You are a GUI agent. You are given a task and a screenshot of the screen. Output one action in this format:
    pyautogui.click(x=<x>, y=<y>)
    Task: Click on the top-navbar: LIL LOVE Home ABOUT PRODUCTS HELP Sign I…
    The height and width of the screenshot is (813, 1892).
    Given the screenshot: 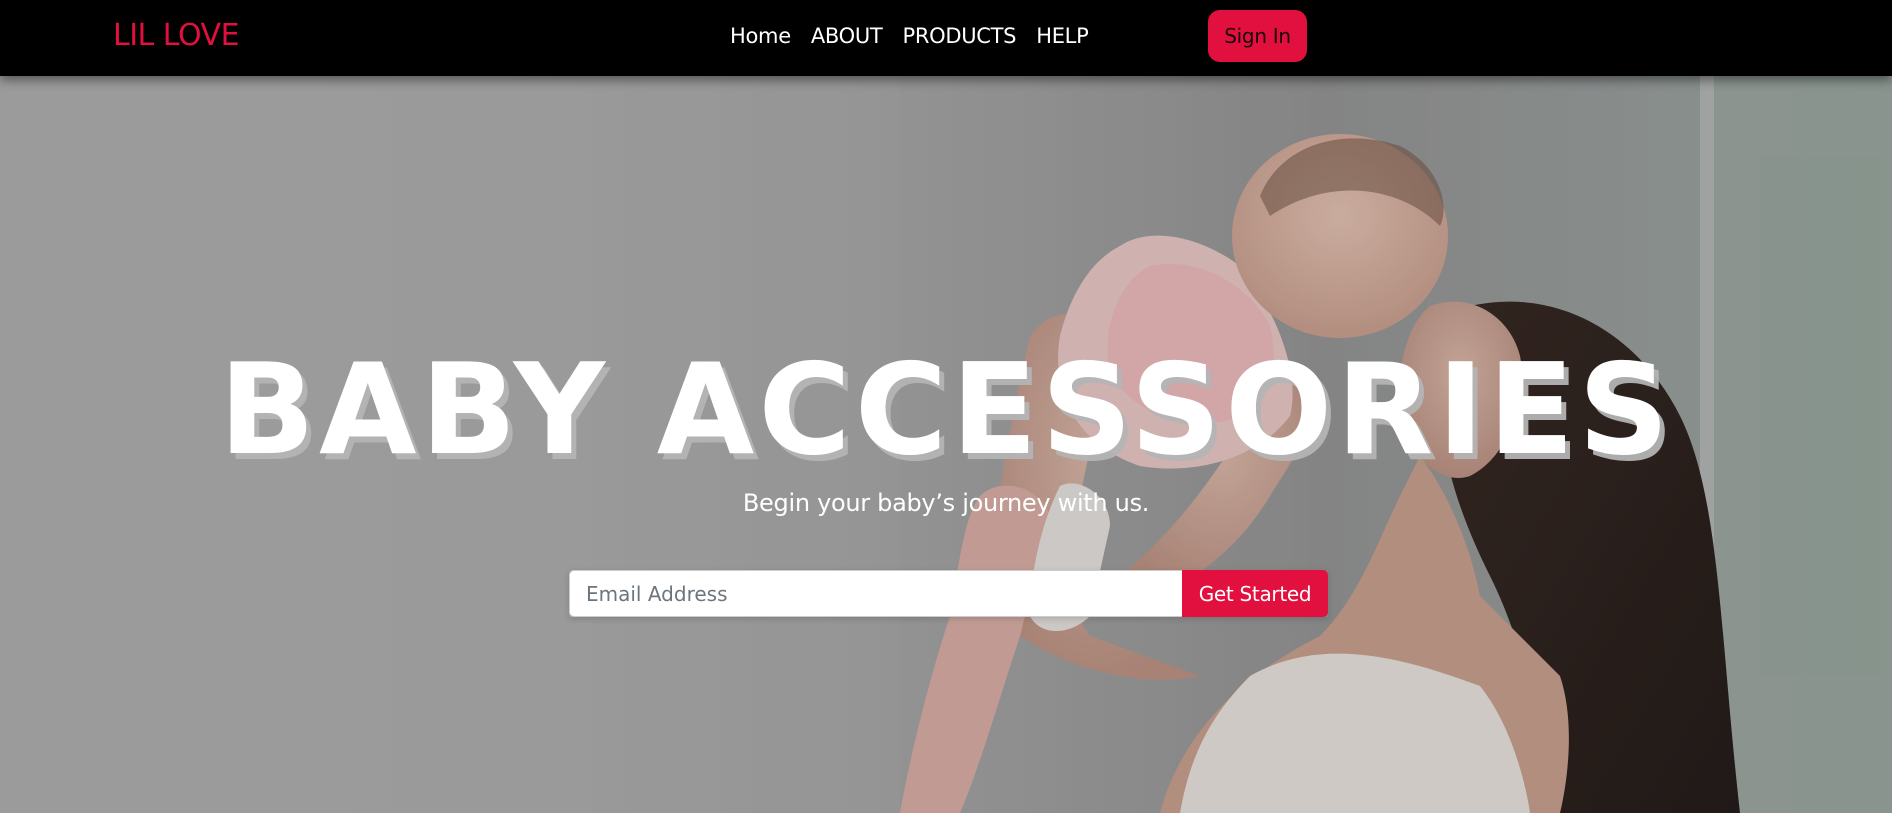 What is the action you would take?
    pyautogui.click(x=946, y=38)
    